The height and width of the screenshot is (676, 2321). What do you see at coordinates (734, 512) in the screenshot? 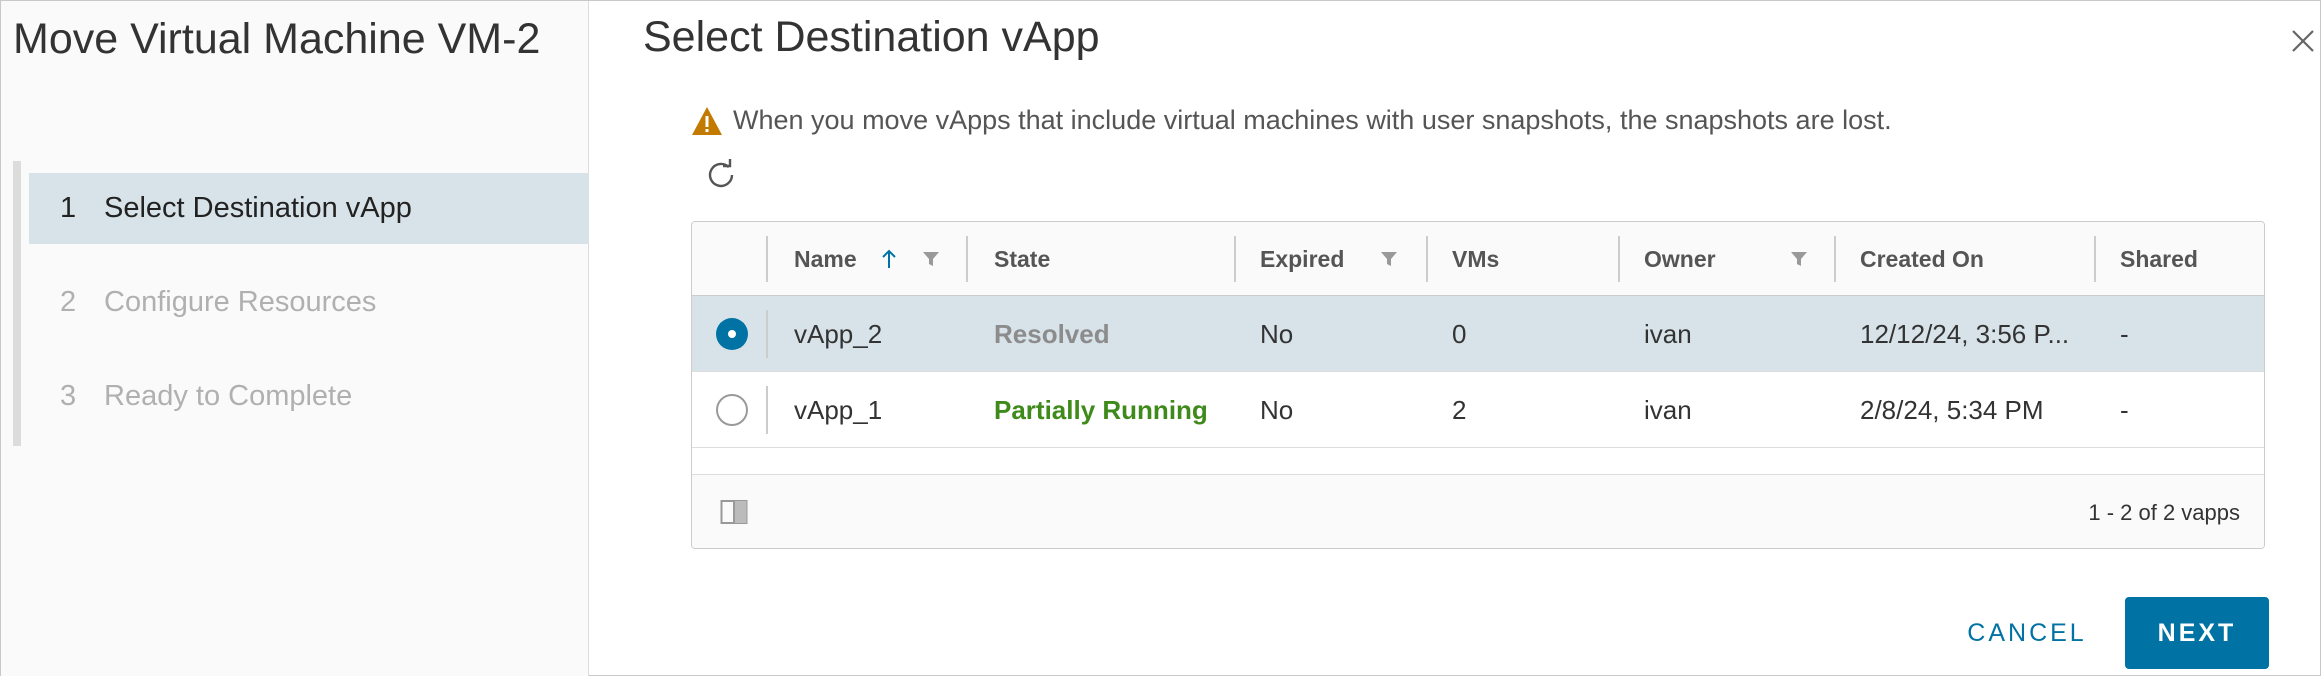
I see `column-toggle-icon` at bounding box center [734, 512].